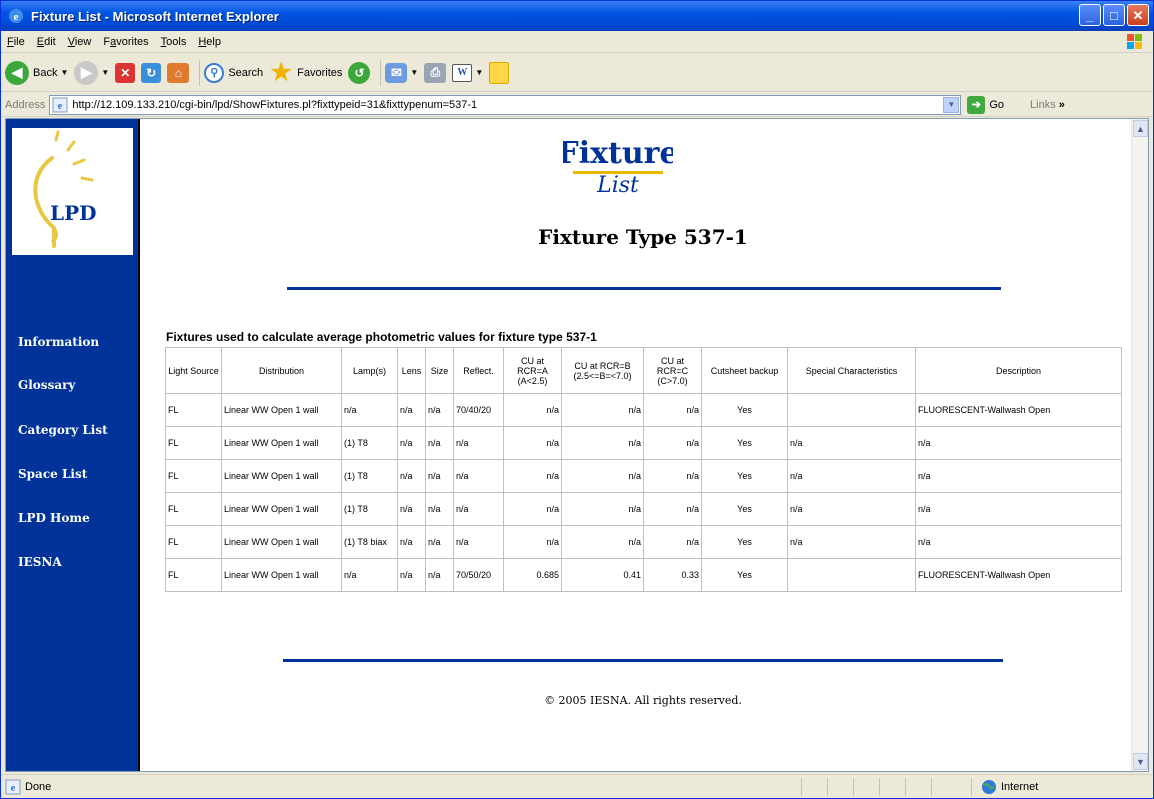 The height and width of the screenshot is (799, 1154). I want to click on mail-button: ✉ ▼, so click(402, 72).